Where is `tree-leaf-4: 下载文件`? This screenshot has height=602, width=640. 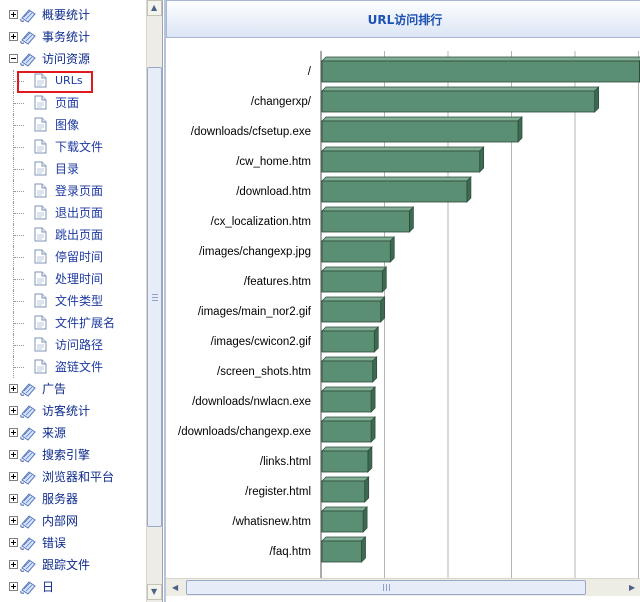
tree-leaf-4: 下载文件 is located at coordinates (73, 147).